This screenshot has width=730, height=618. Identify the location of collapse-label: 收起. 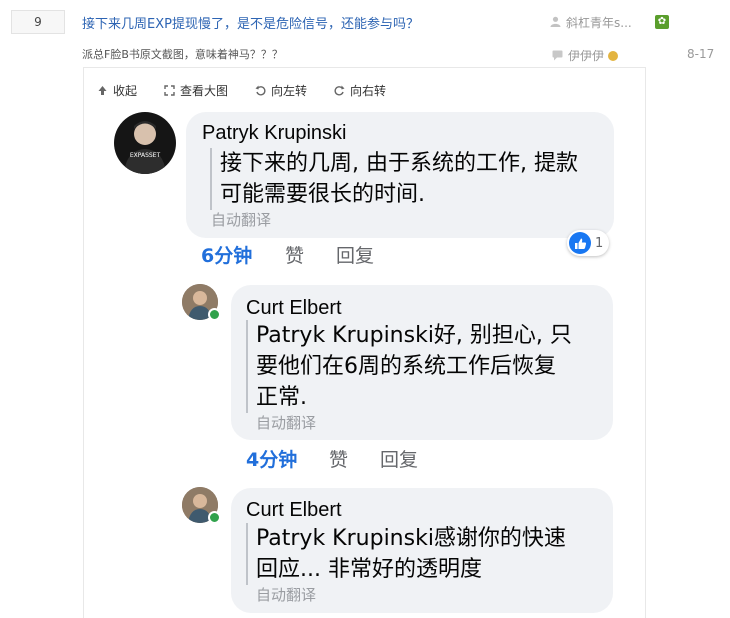
(125, 91).